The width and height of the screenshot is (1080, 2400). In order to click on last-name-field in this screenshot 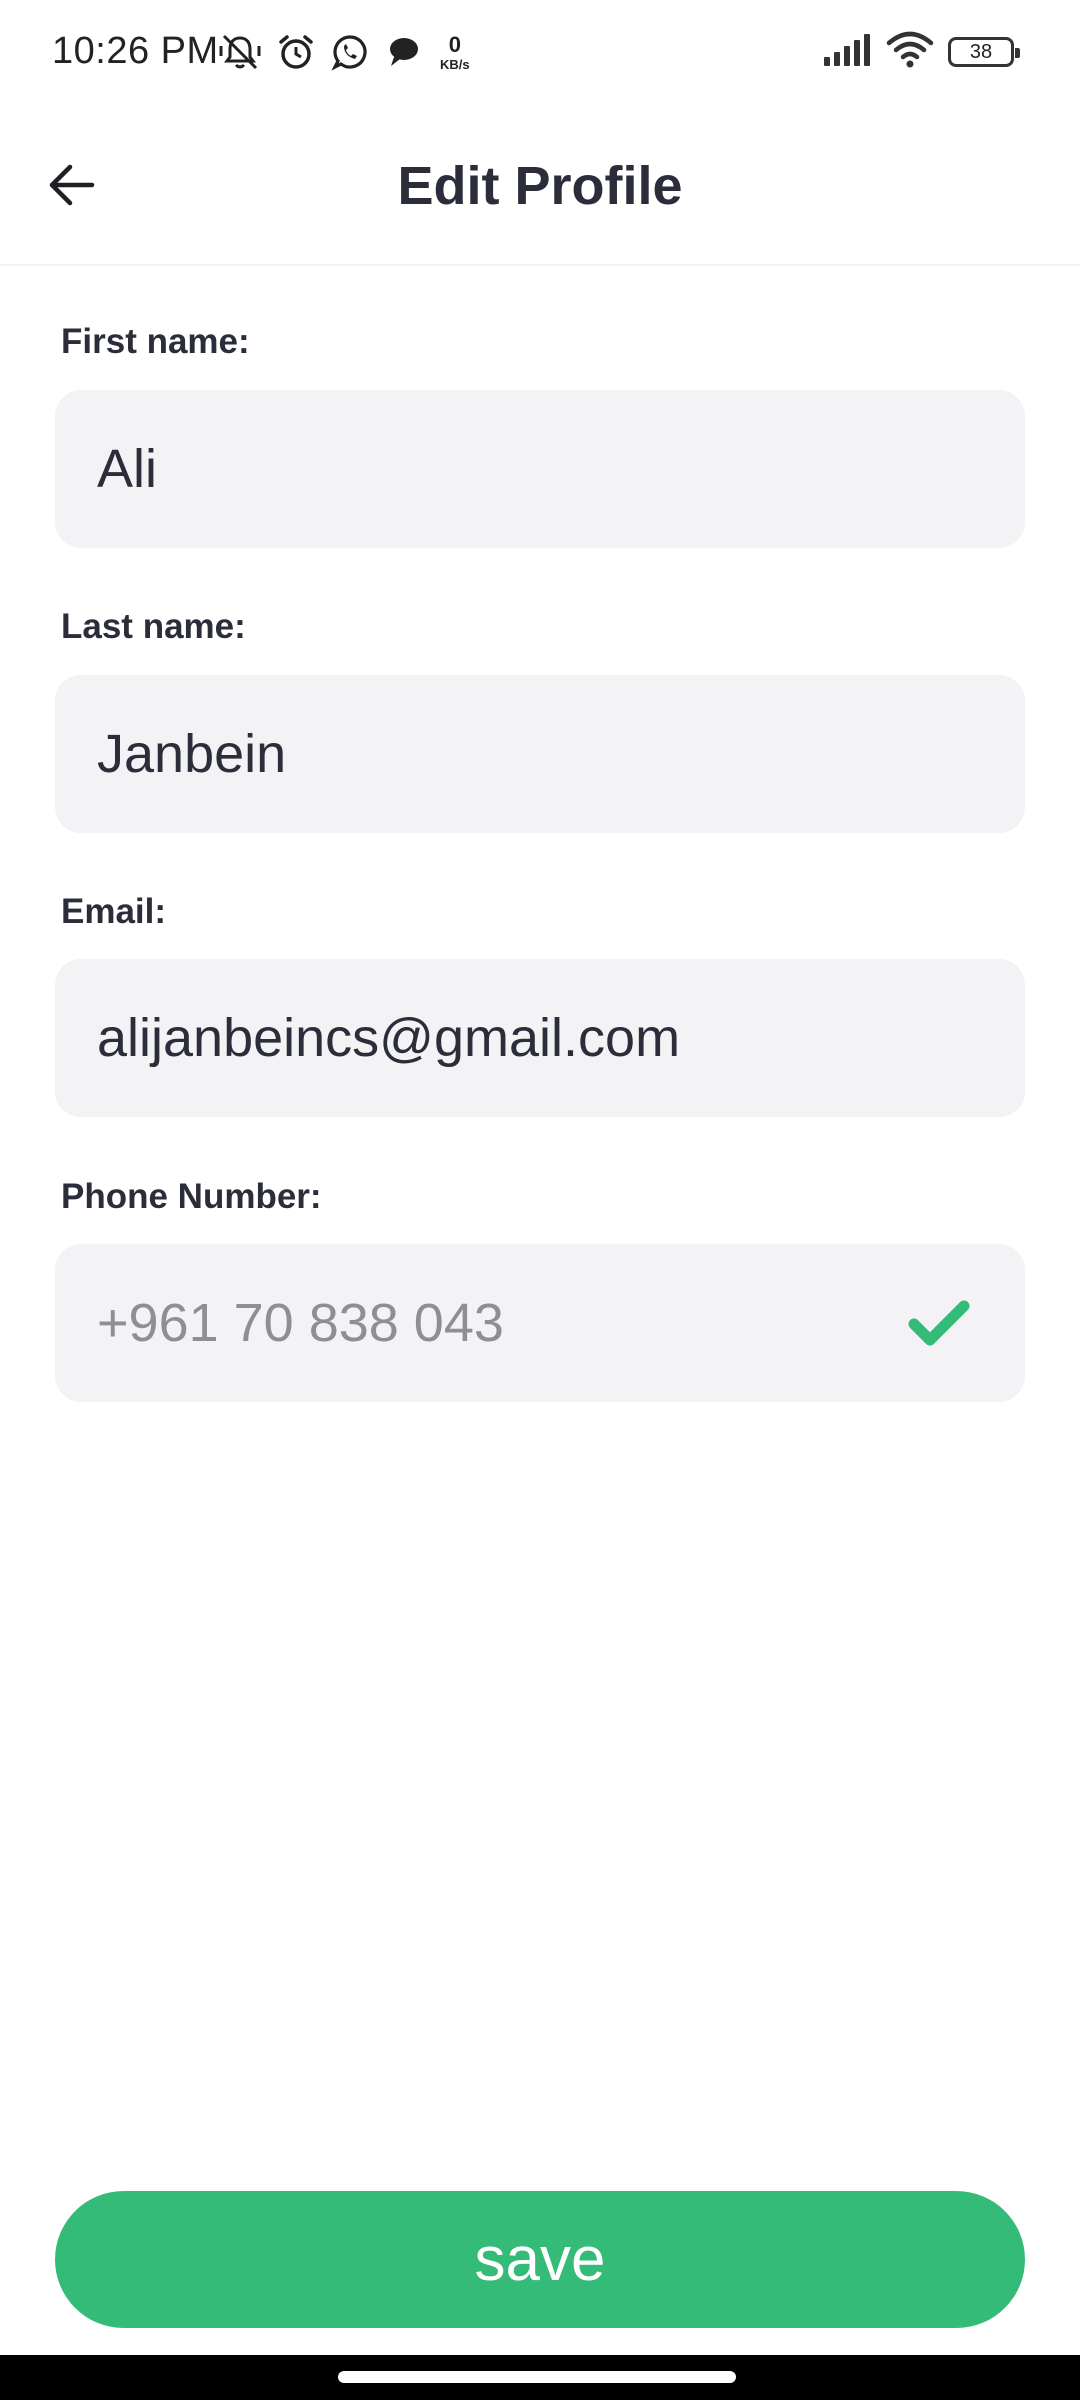, I will do `click(540, 754)`.